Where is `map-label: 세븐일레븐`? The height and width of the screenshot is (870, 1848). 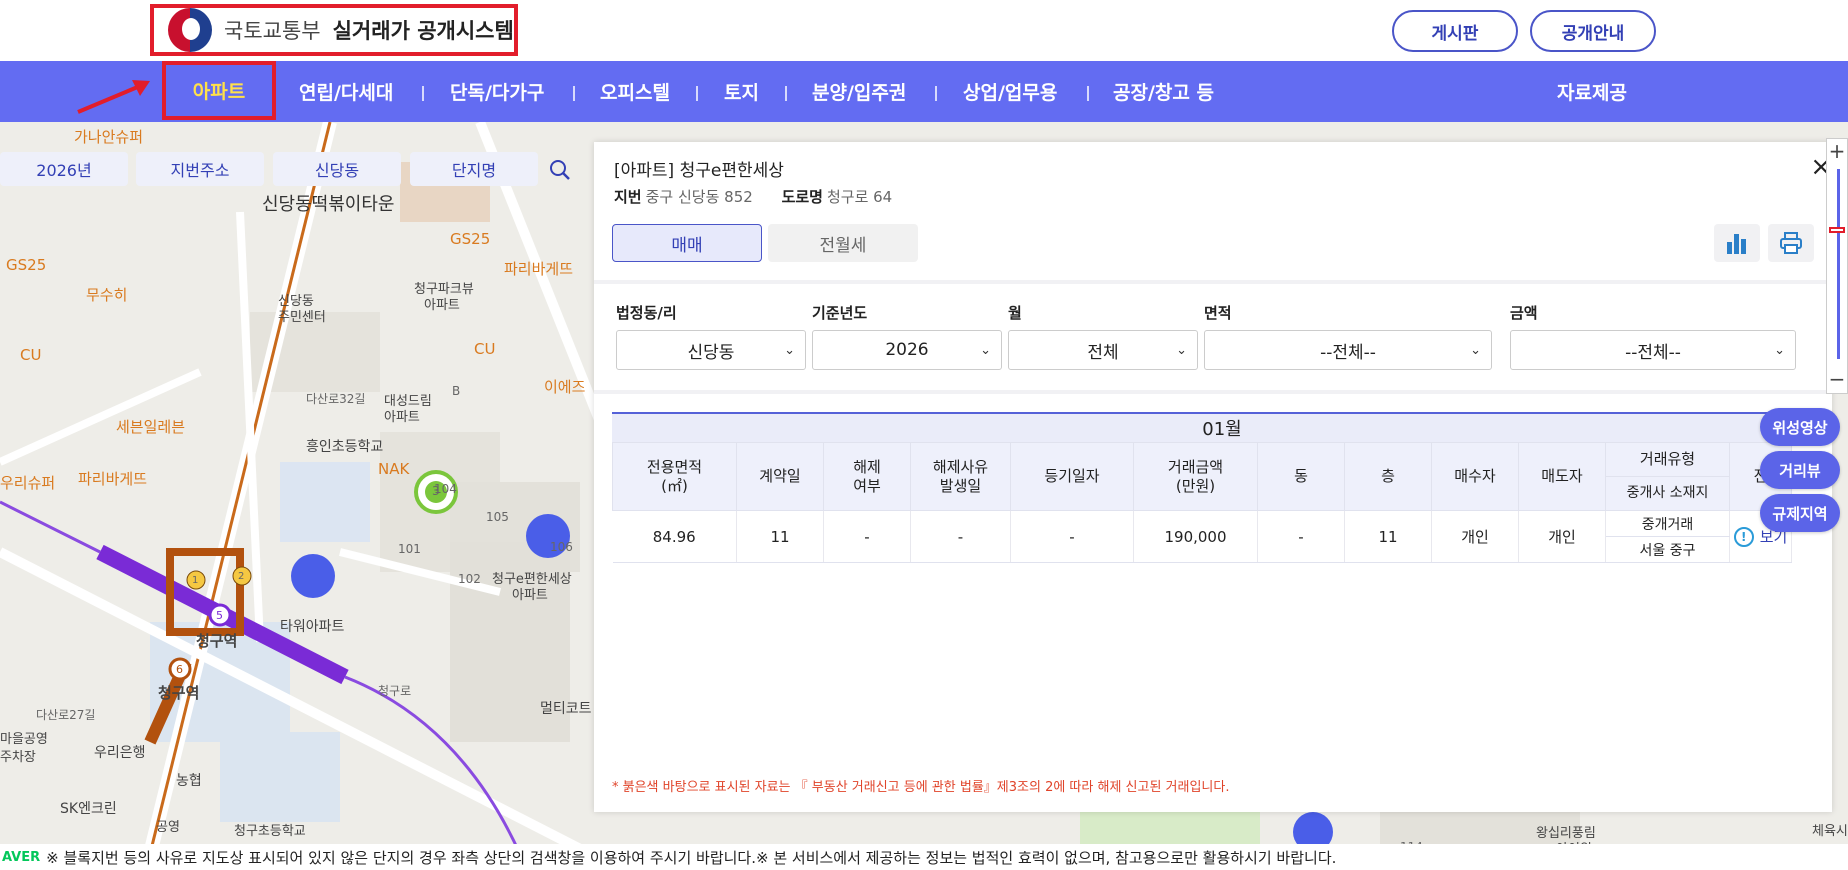
map-label: 세븐일레븐 is located at coordinates (151, 427).